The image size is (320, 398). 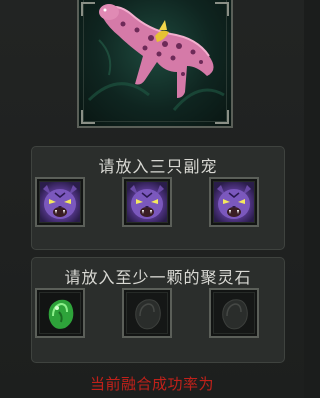 I want to click on pink-panther-pet-icon, so click(x=156, y=57).